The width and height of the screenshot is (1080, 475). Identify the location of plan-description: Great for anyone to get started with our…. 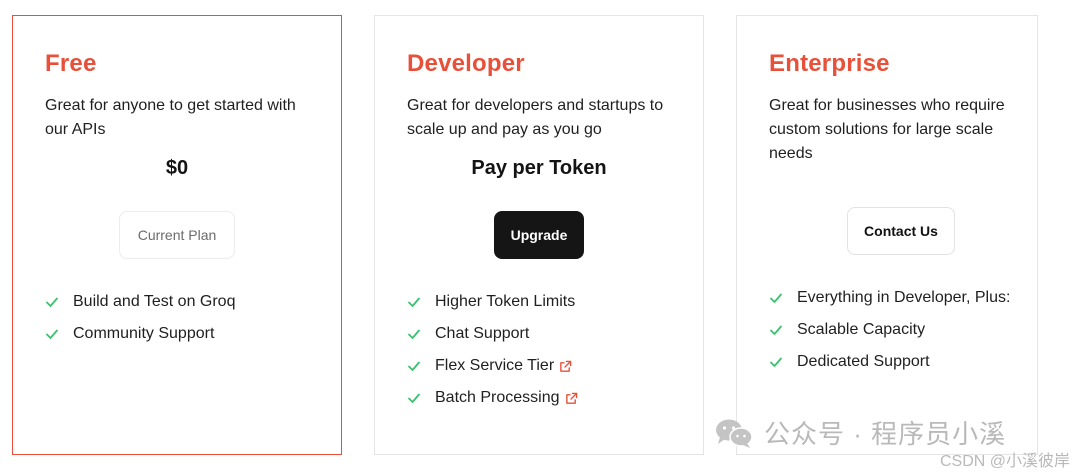
(170, 117).